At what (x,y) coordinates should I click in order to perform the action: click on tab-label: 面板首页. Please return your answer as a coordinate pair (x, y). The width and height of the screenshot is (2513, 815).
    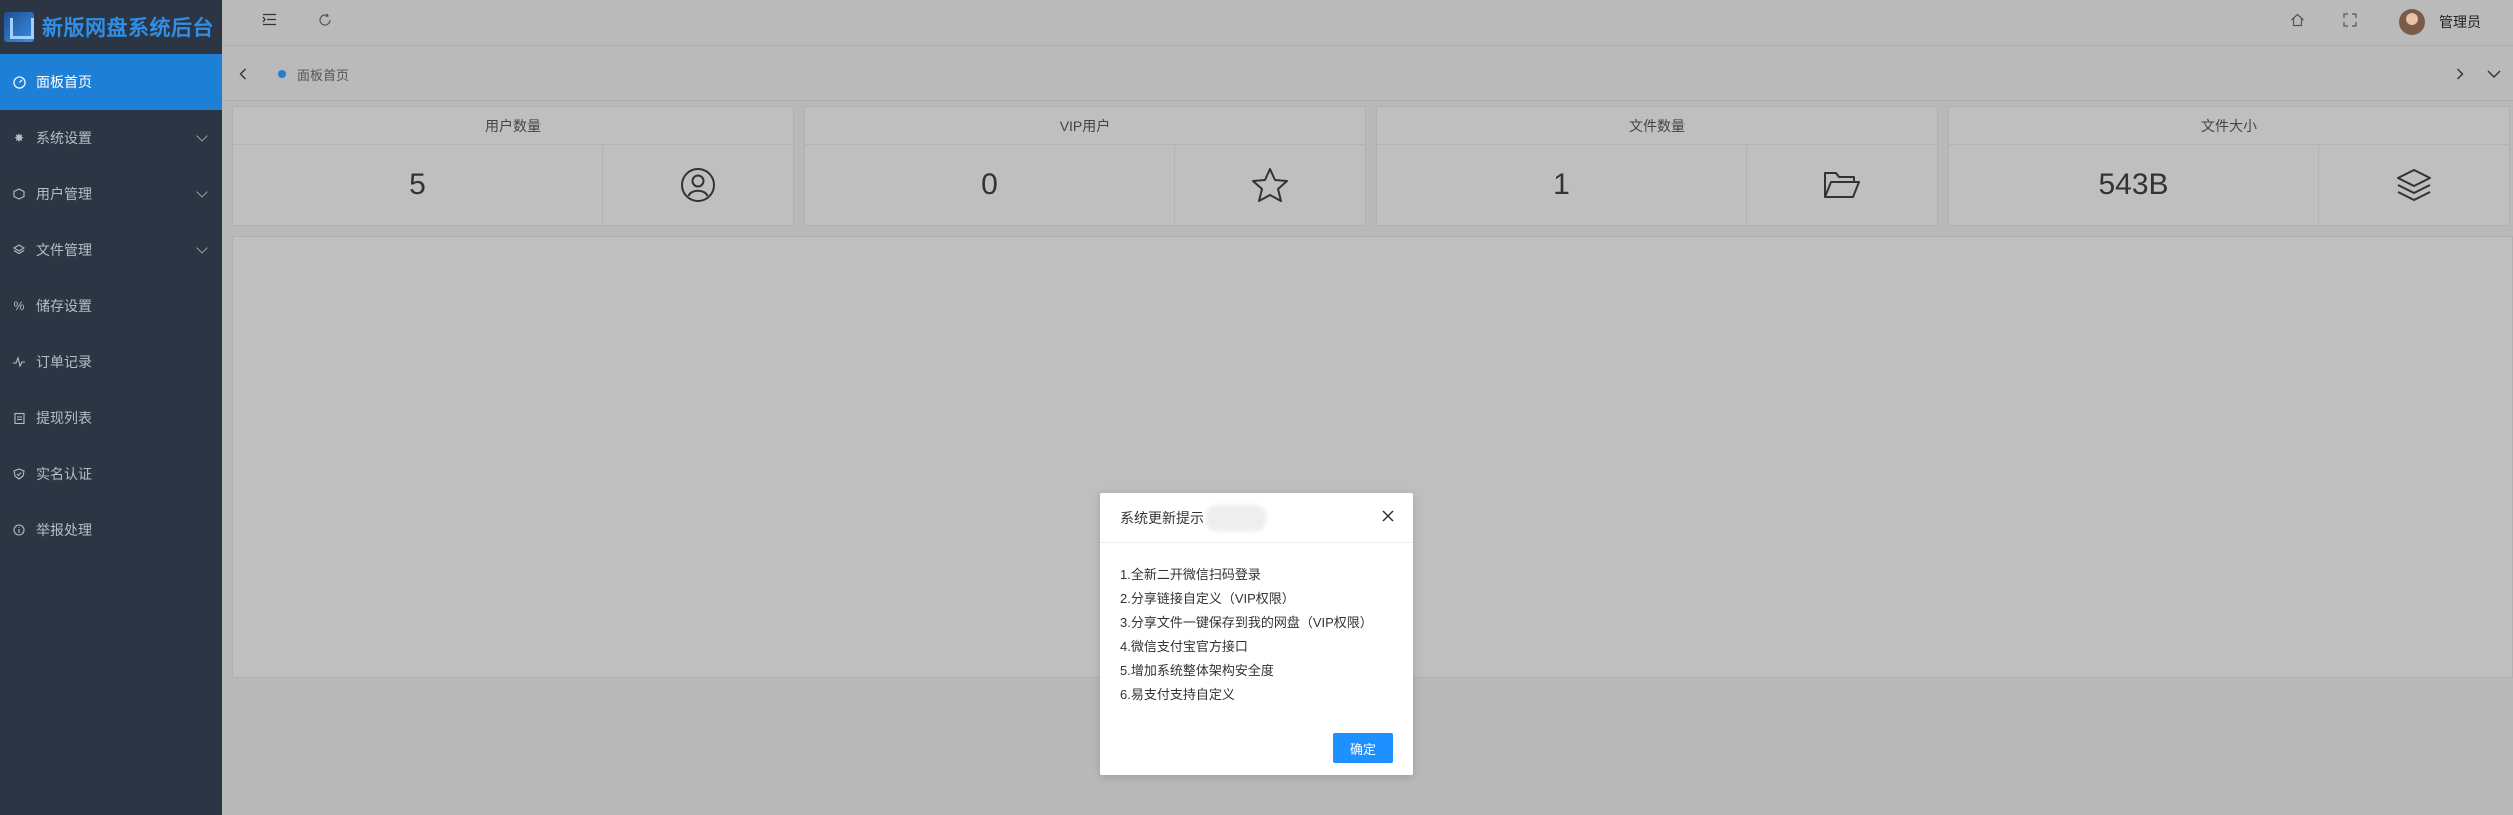
    Looking at the image, I should click on (323, 75).